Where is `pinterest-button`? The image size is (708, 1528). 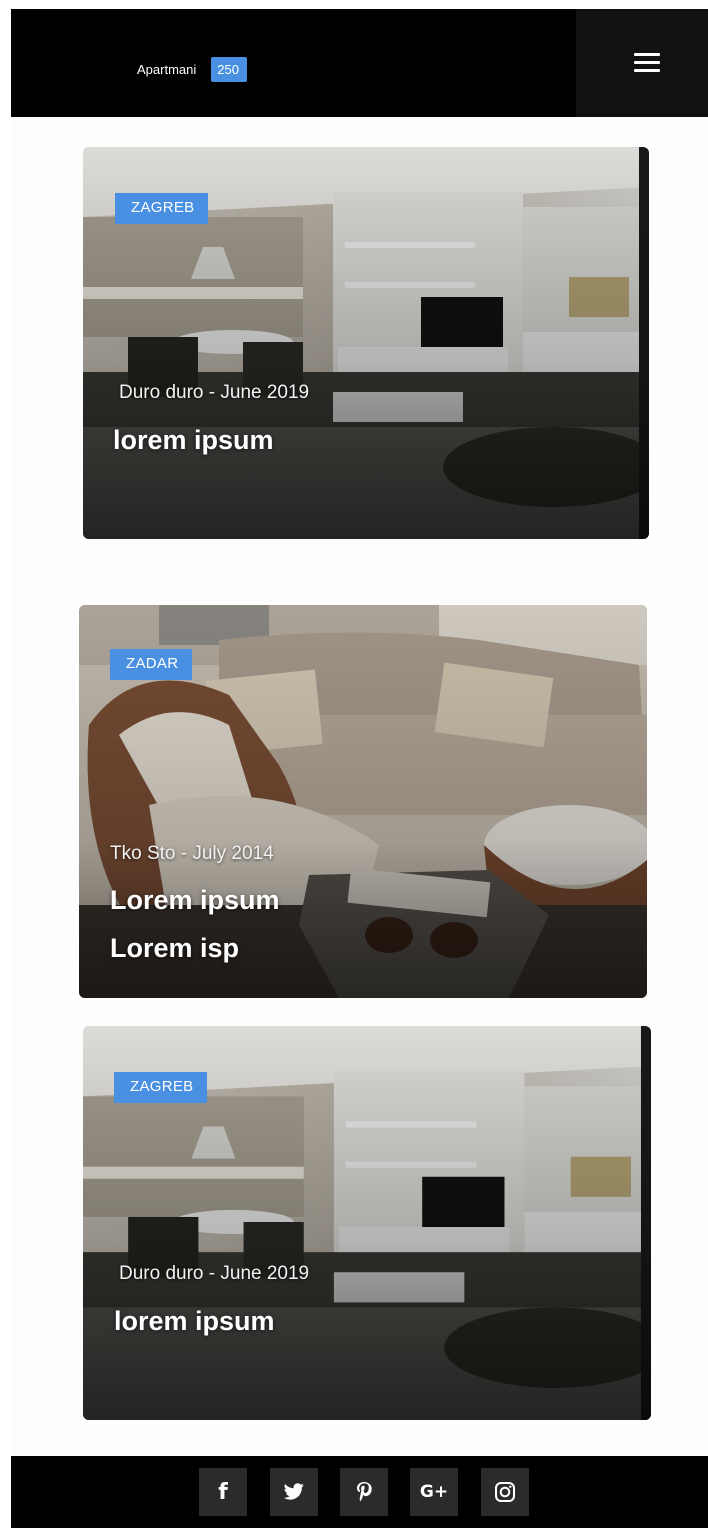
pinterest-button is located at coordinates (364, 1492).